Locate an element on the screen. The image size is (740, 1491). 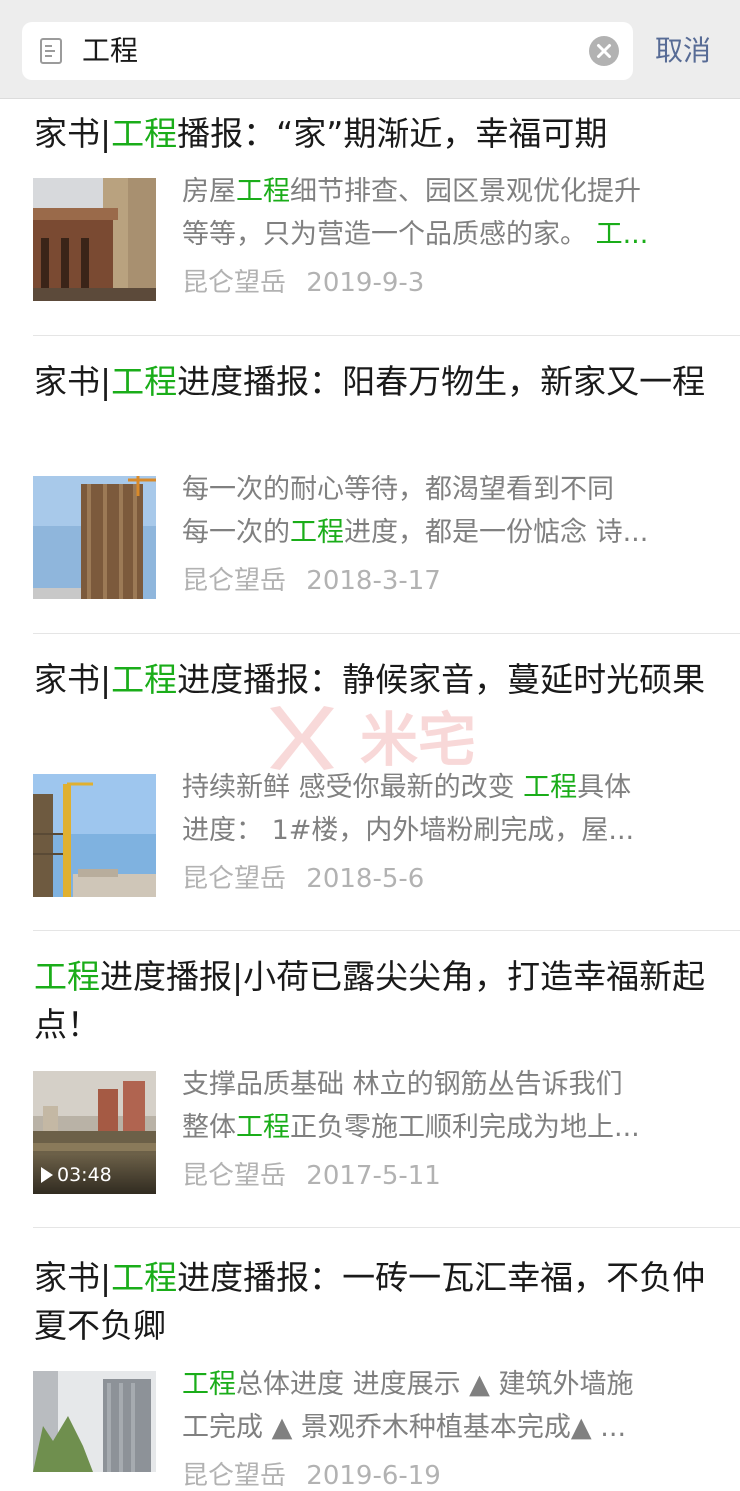
description-line: 工程总体进度 进度展示 ▲ 建筑外墙施 is located at coordinates (444, 1384).